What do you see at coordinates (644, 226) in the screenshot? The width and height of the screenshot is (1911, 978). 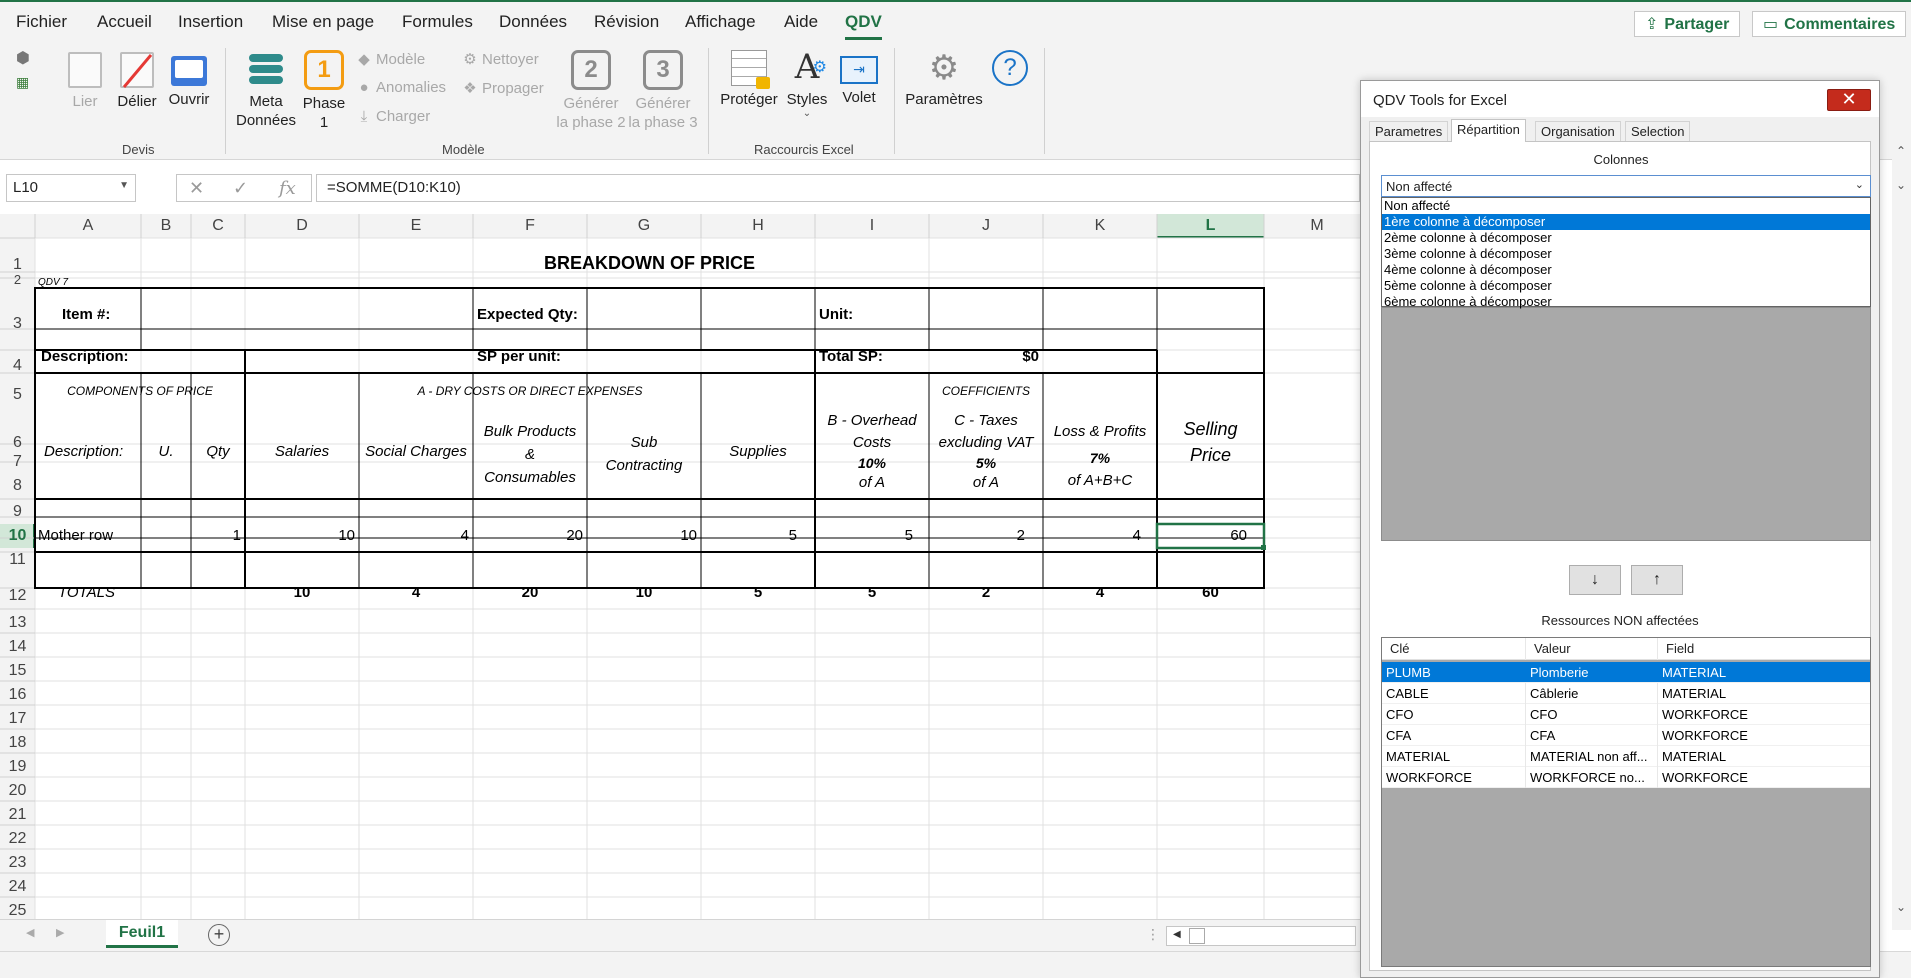 I see `column-header-g: G` at bounding box center [644, 226].